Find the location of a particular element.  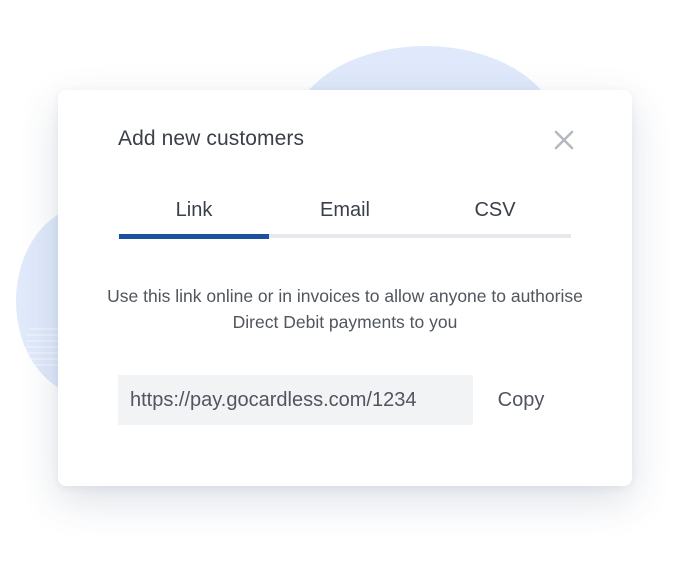

close-icon is located at coordinates (564, 140).